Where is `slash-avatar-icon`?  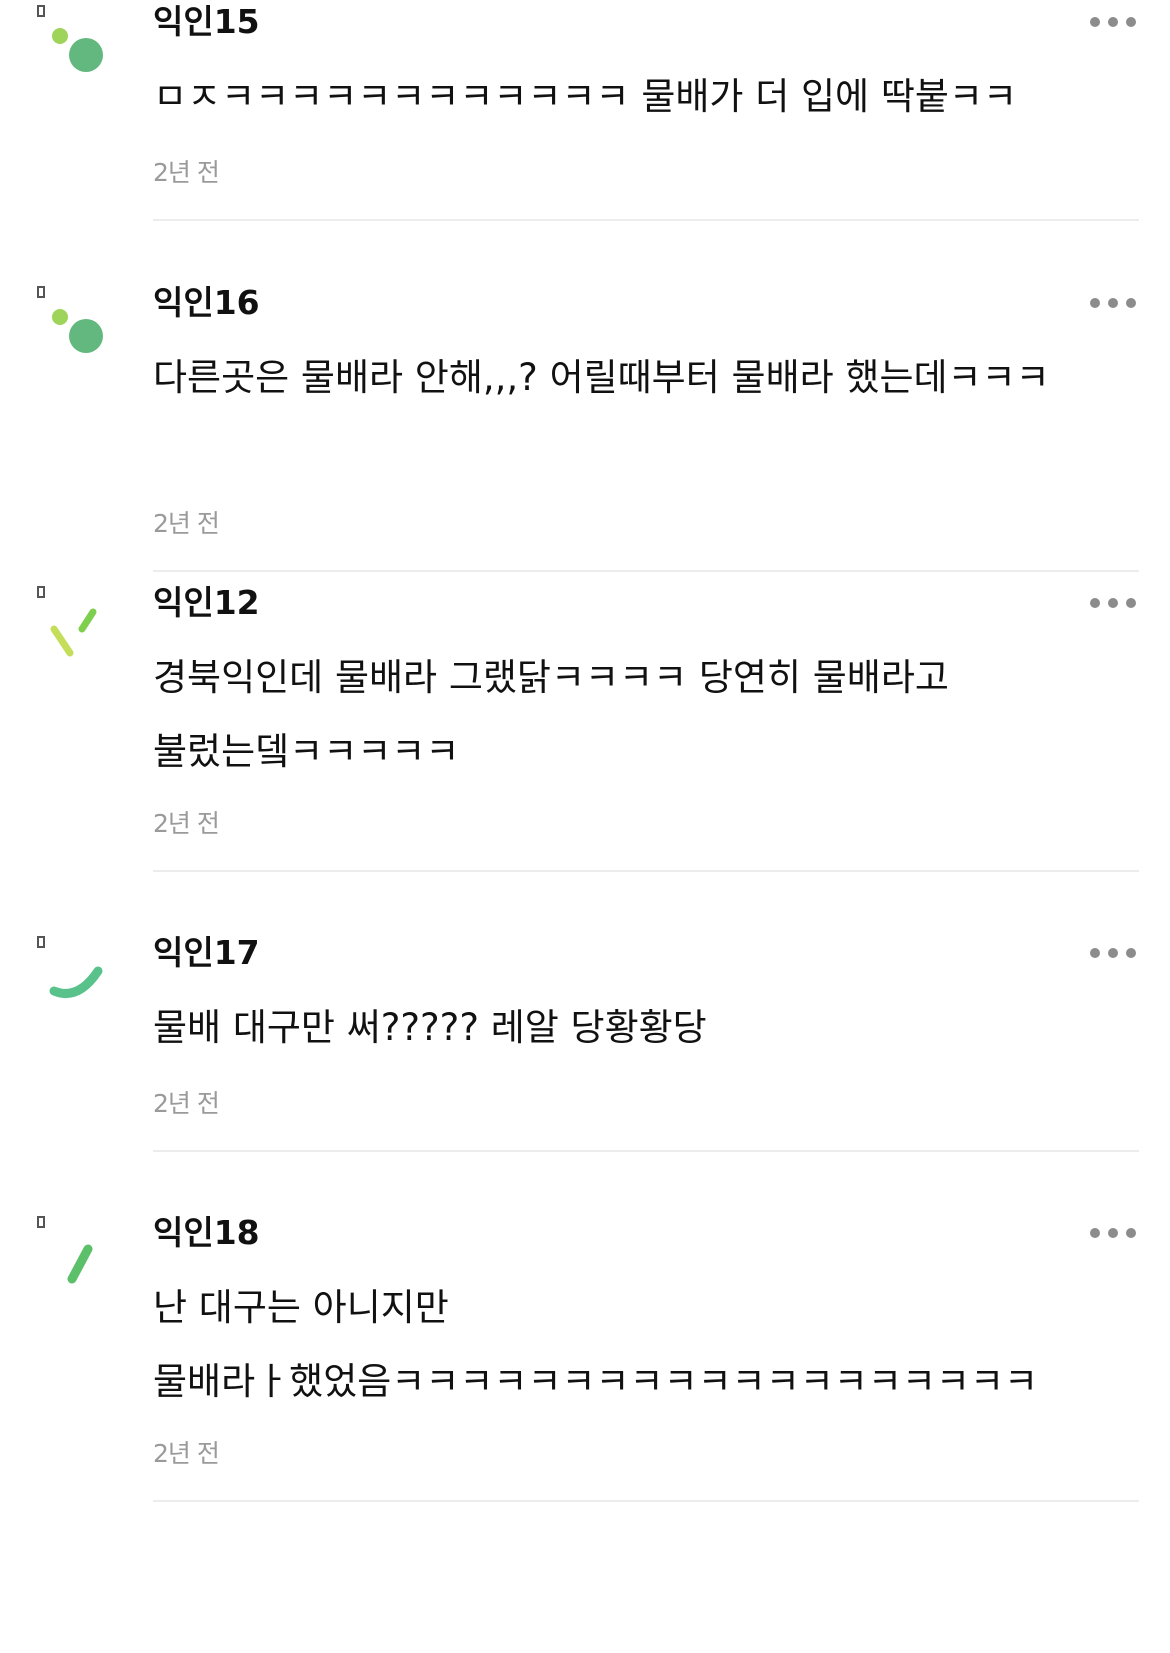
slash-avatar-icon is located at coordinates (65, 1250).